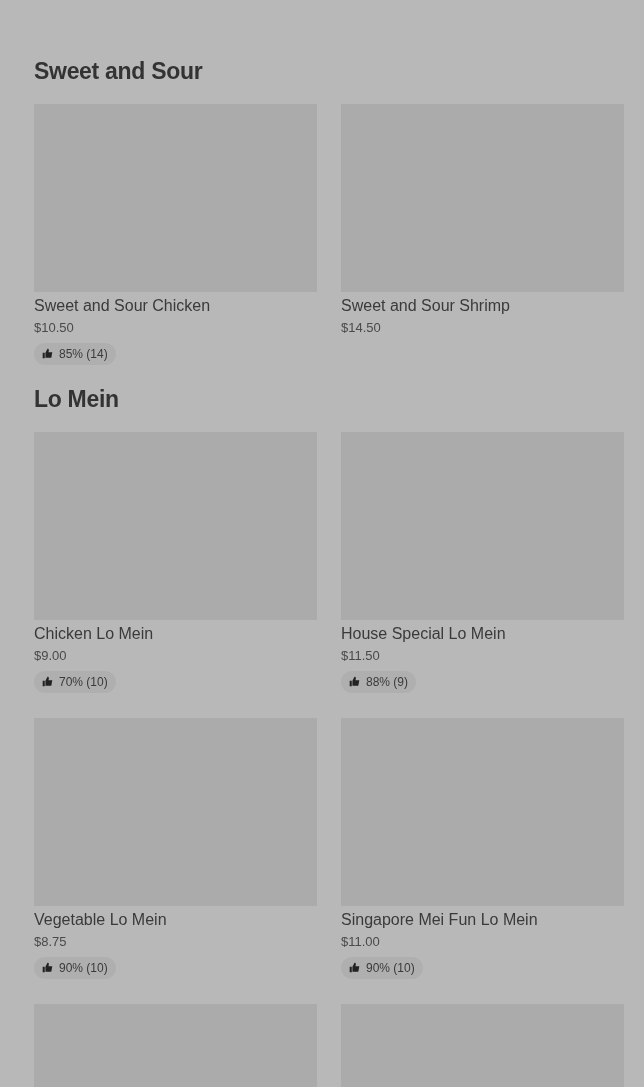 The width and height of the screenshot is (644, 1087). Describe the element at coordinates (83, 682) in the screenshot. I see `rating-text: 70% (10)` at that location.